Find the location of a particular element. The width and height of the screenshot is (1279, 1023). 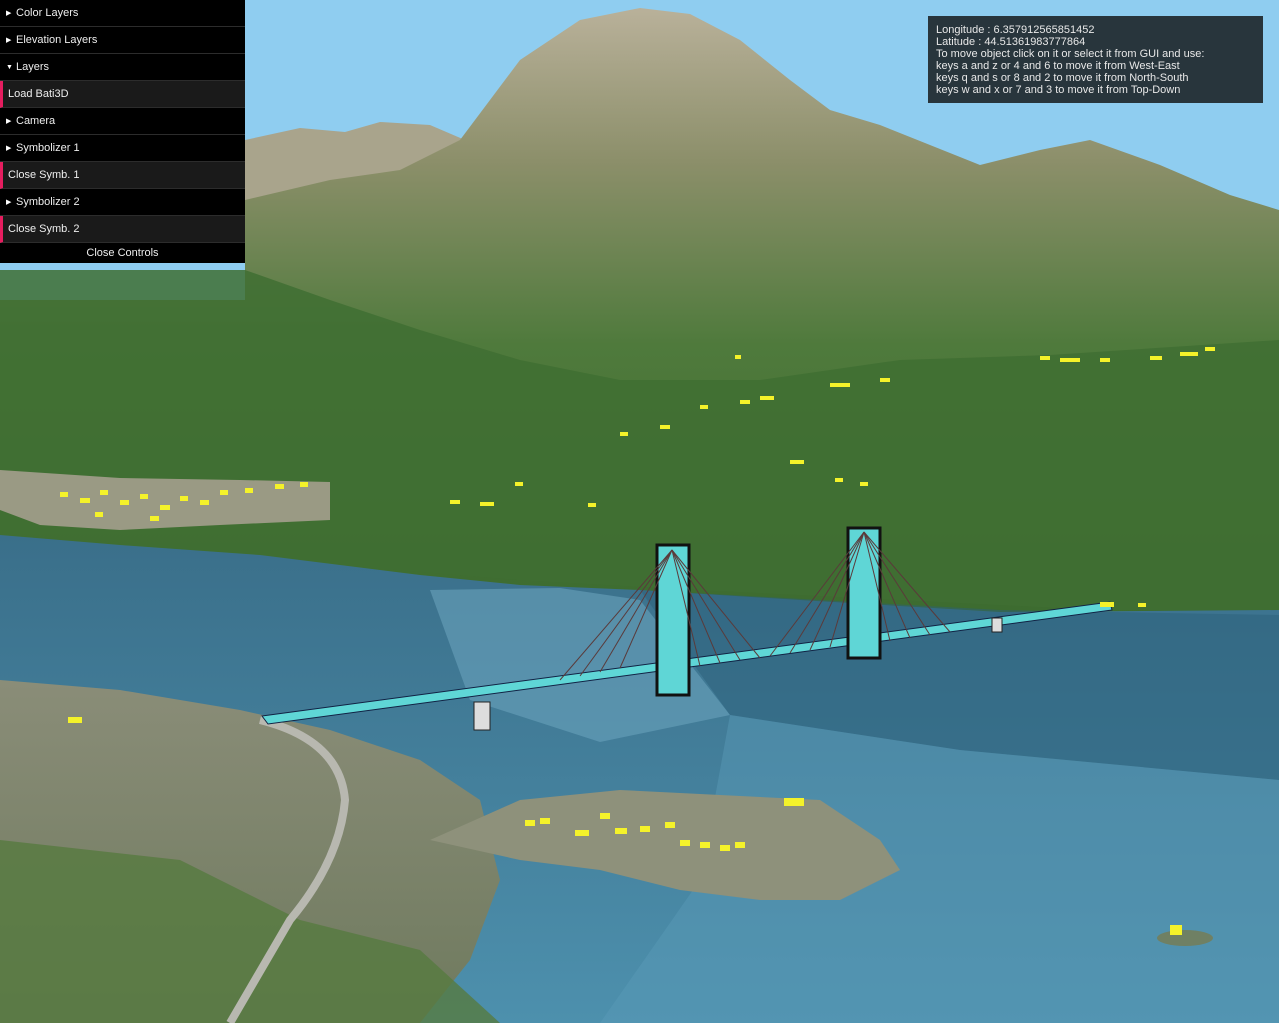

folder-label: Layers is located at coordinates (33, 67).